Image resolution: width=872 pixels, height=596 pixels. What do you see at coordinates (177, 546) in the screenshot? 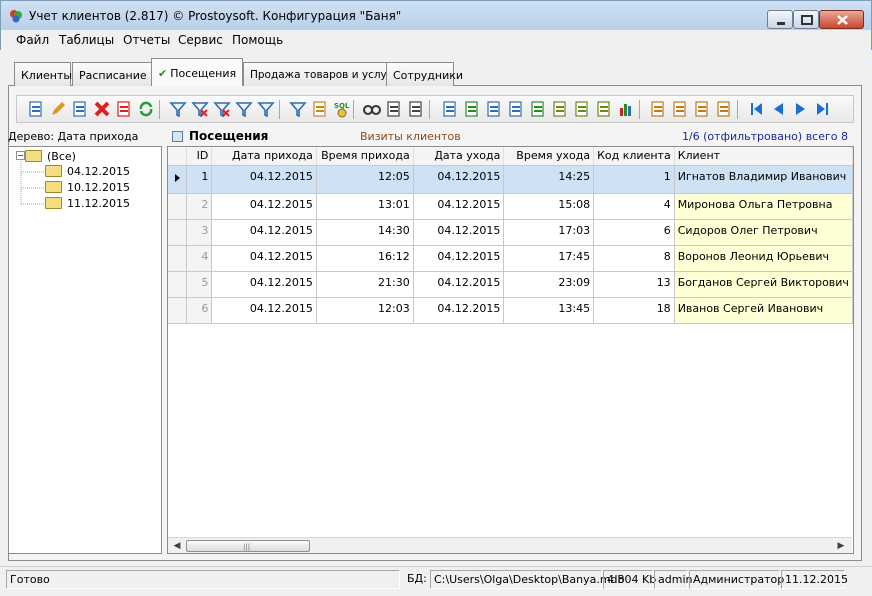
I see `scroll-left-icon: ◀` at bounding box center [177, 546].